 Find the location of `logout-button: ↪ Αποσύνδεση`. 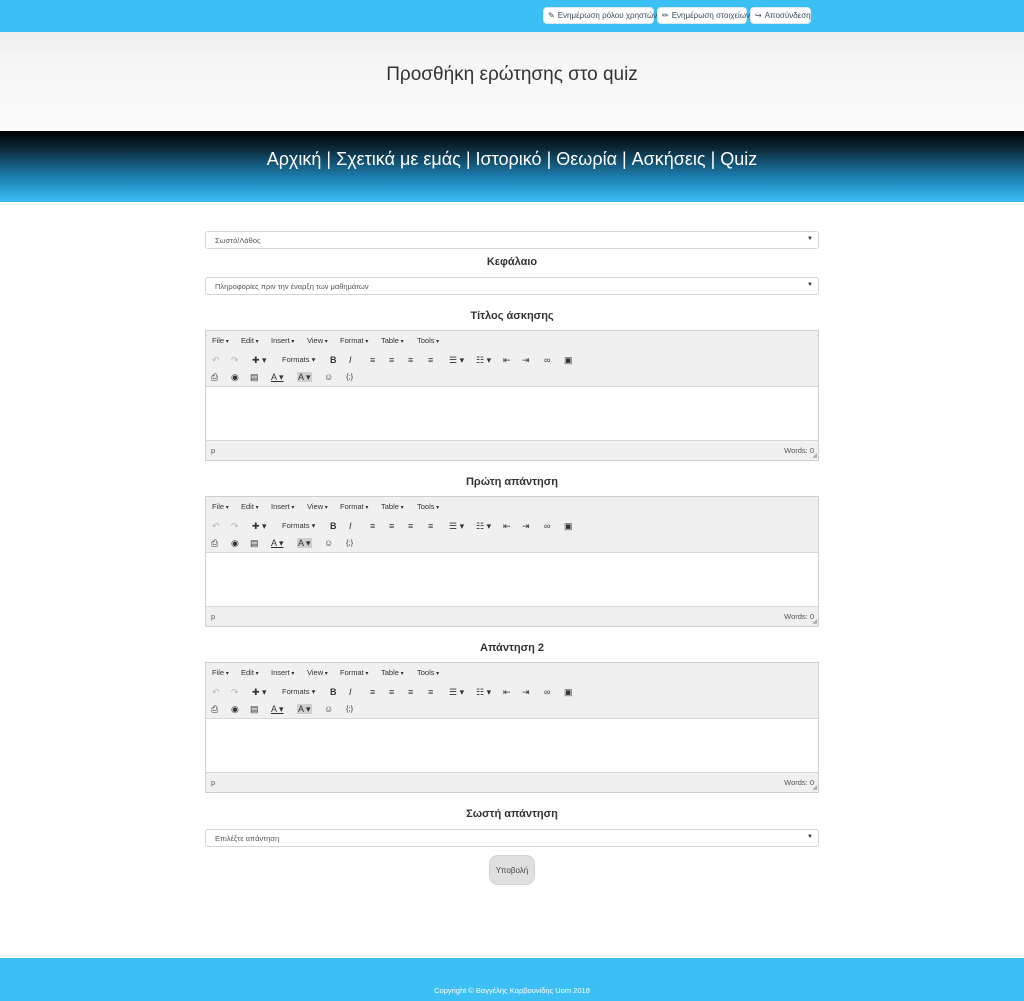

logout-button: ↪ Αποσύνδεση is located at coordinates (780, 15).